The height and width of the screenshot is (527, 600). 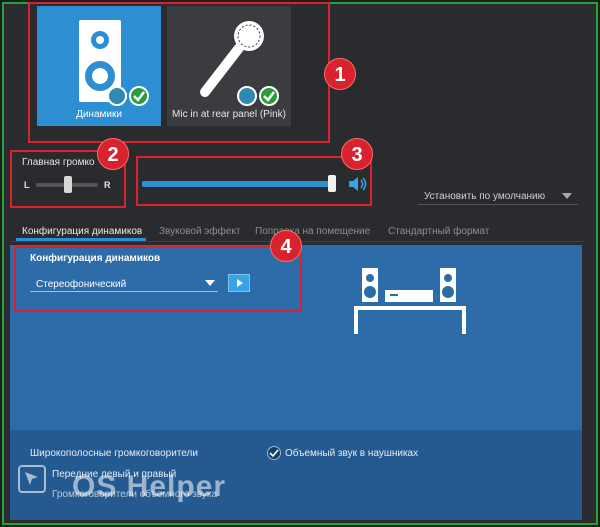 I want to click on set-default-label: Установить по умолчанию, so click(x=485, y=196).